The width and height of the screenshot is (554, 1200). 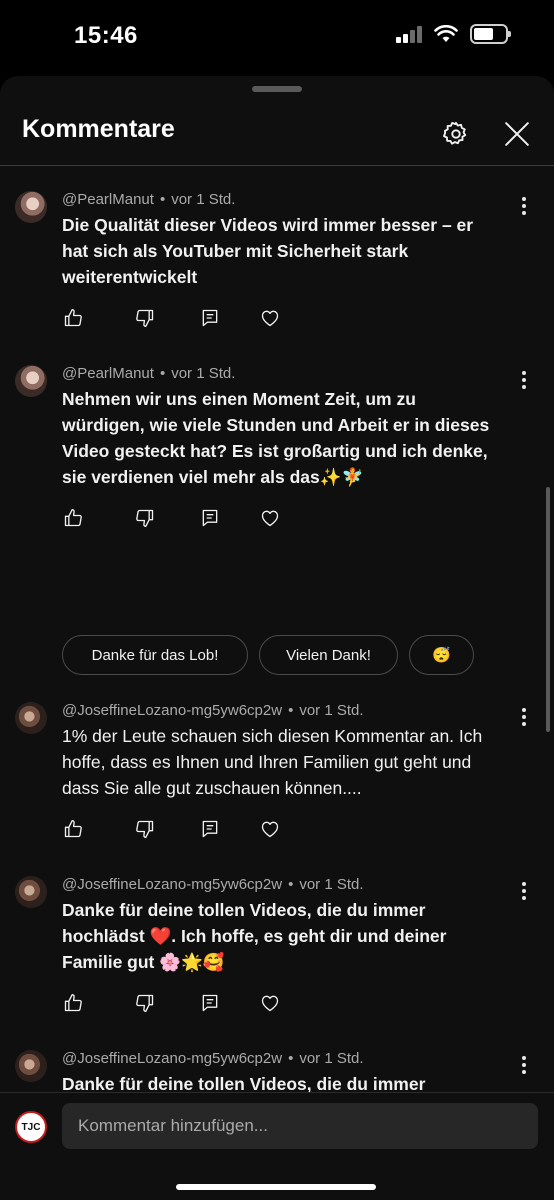 What do you see at coordinates (155, 655) in the screenshot?
I see `suggestion-chip: Danke für das Lob!` at bounding box center [155, 655].